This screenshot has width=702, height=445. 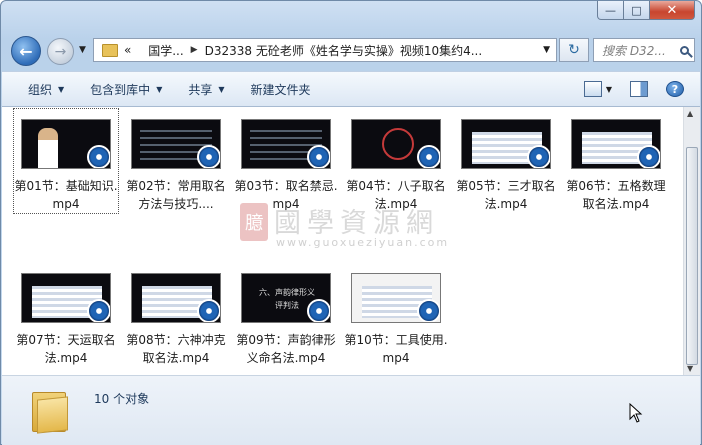 What do you see at coordinates (286, 298) in the screenshot?
I see `video-thumbnail: 六、声韵律形义 评判法` at bounding box center [286, 298].